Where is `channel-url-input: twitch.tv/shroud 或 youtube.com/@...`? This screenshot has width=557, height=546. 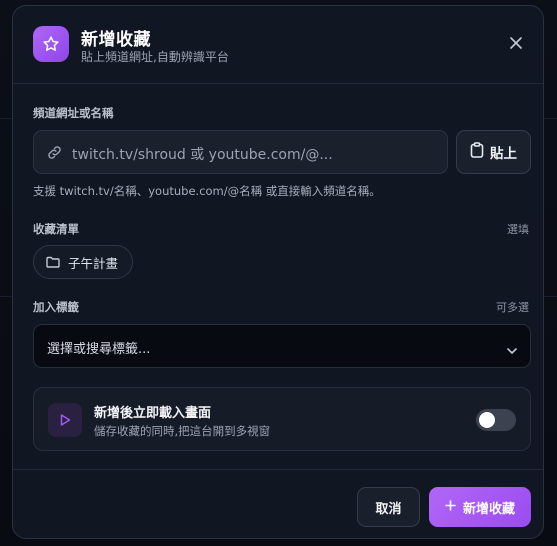
channel-url-input: twitch.tv/shroud 或 youtube.com/@... is located at coordinates (240, 152).